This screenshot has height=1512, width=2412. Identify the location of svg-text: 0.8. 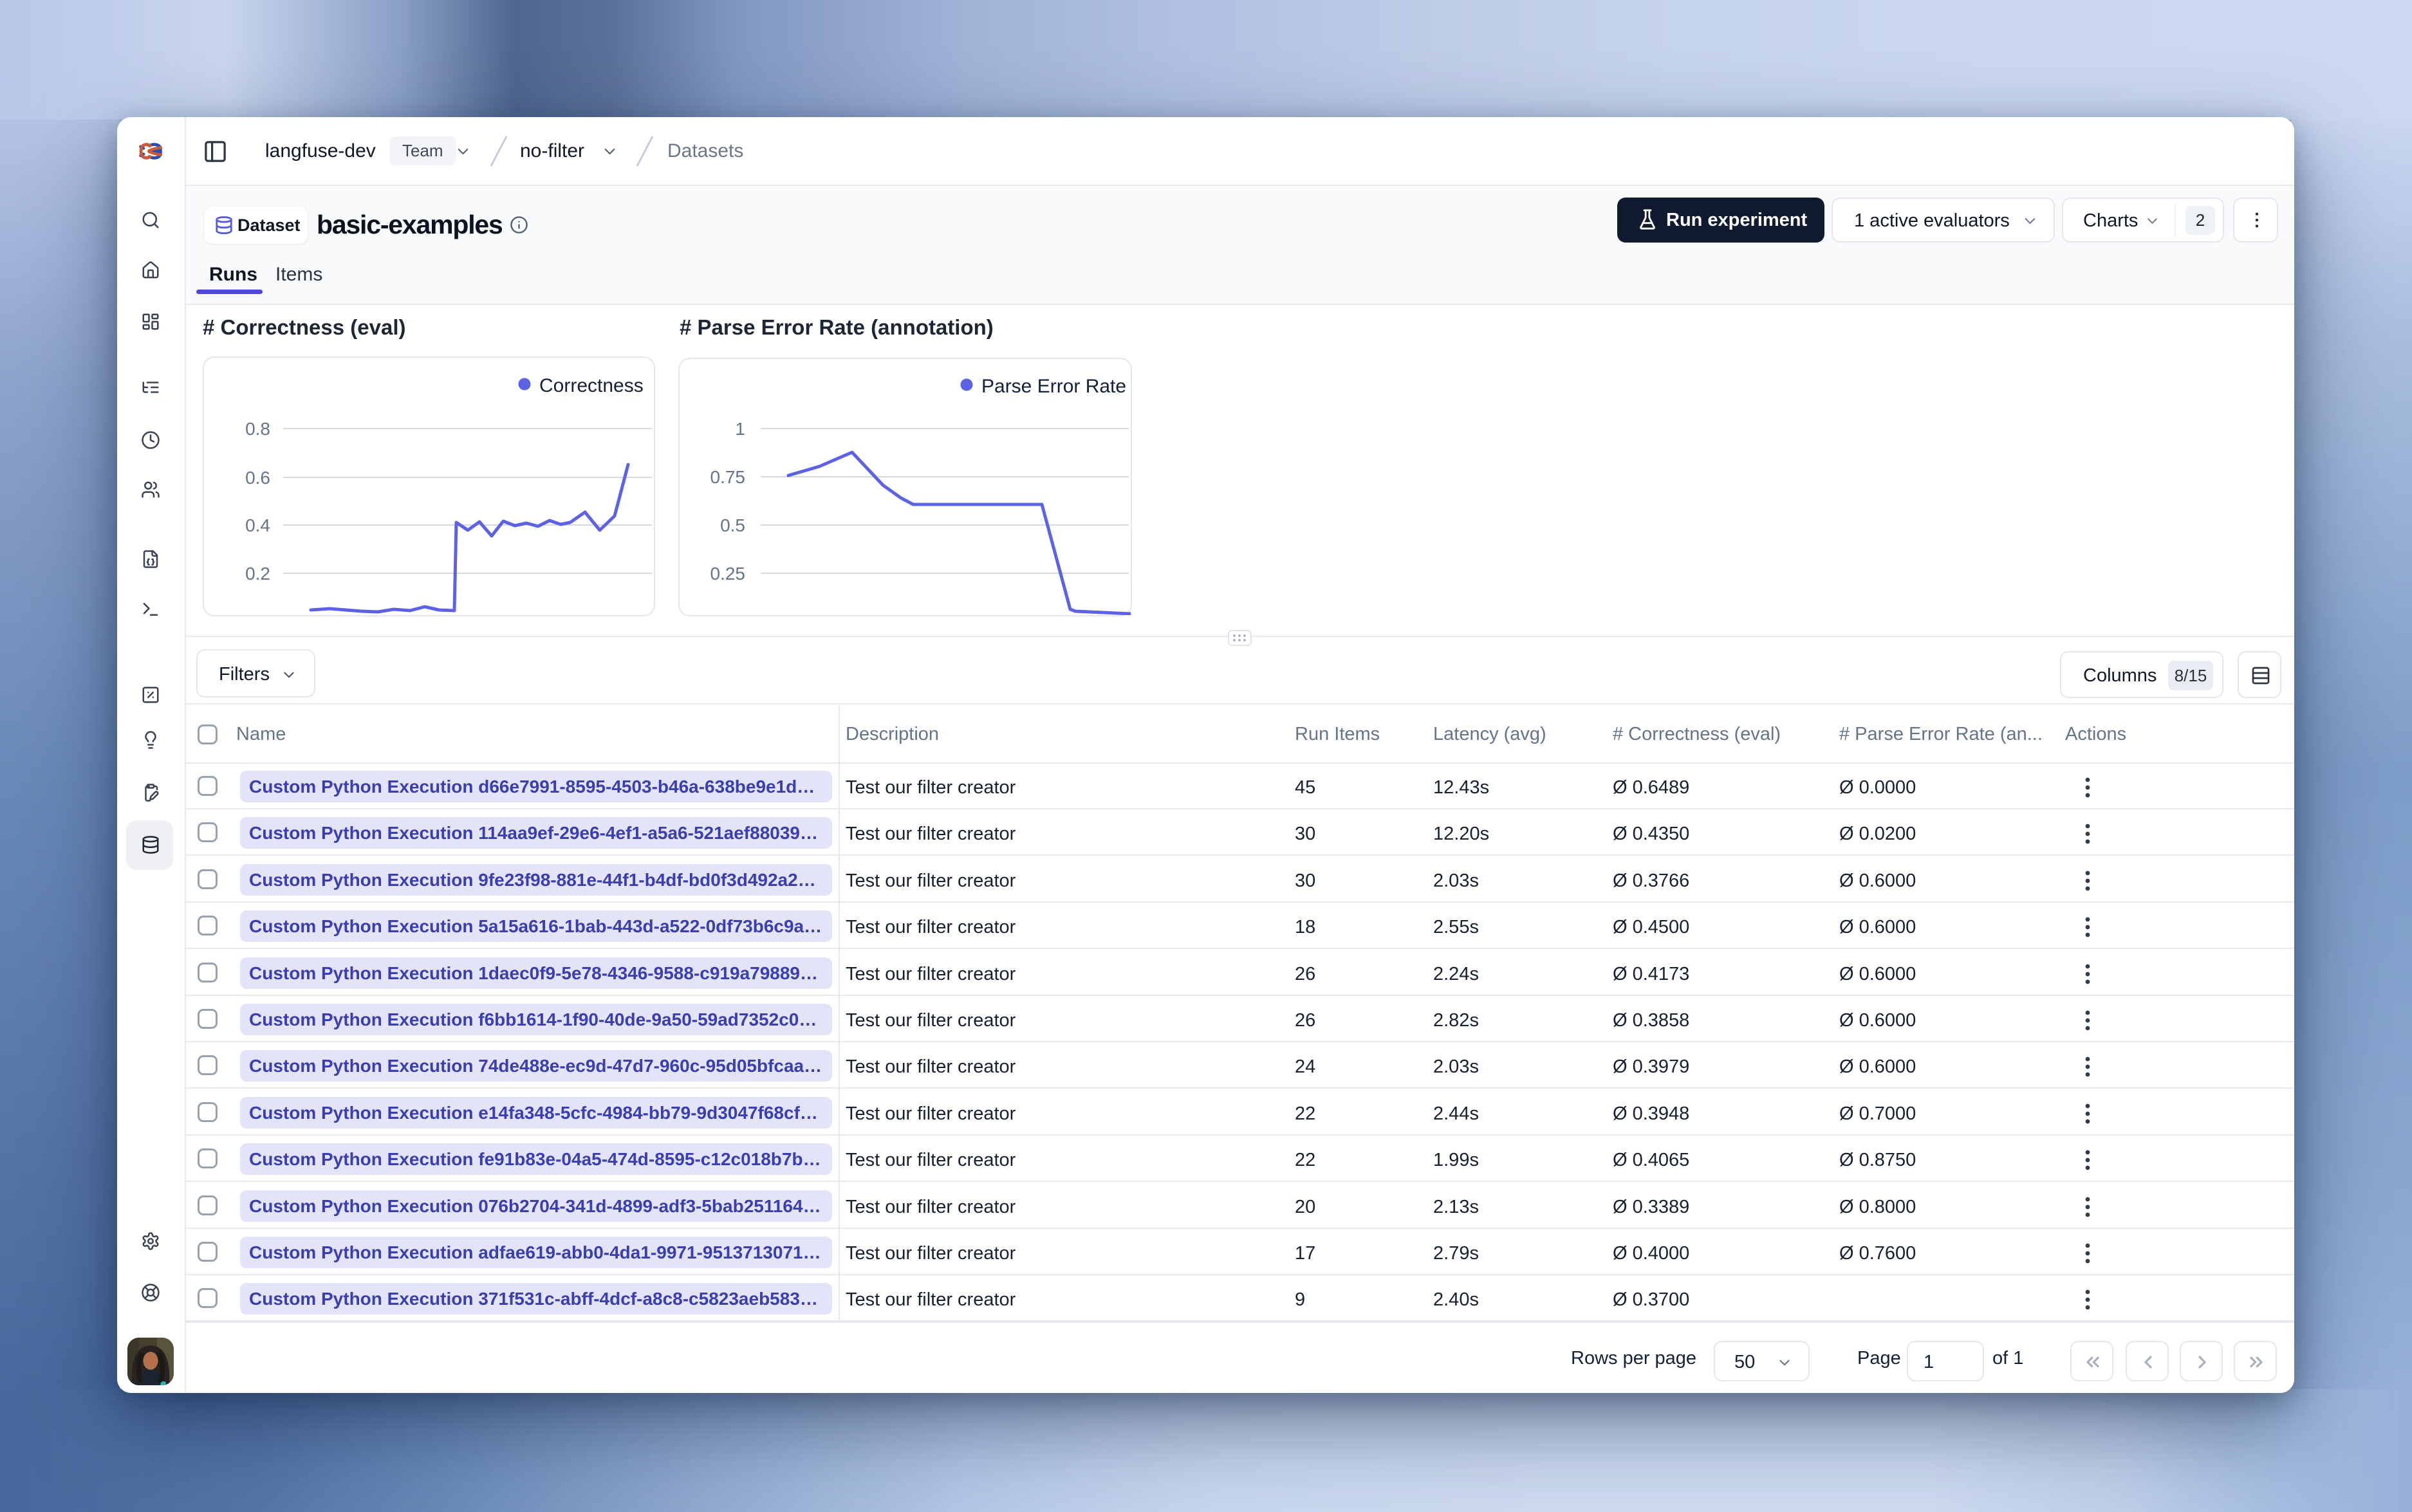
(257, 429).